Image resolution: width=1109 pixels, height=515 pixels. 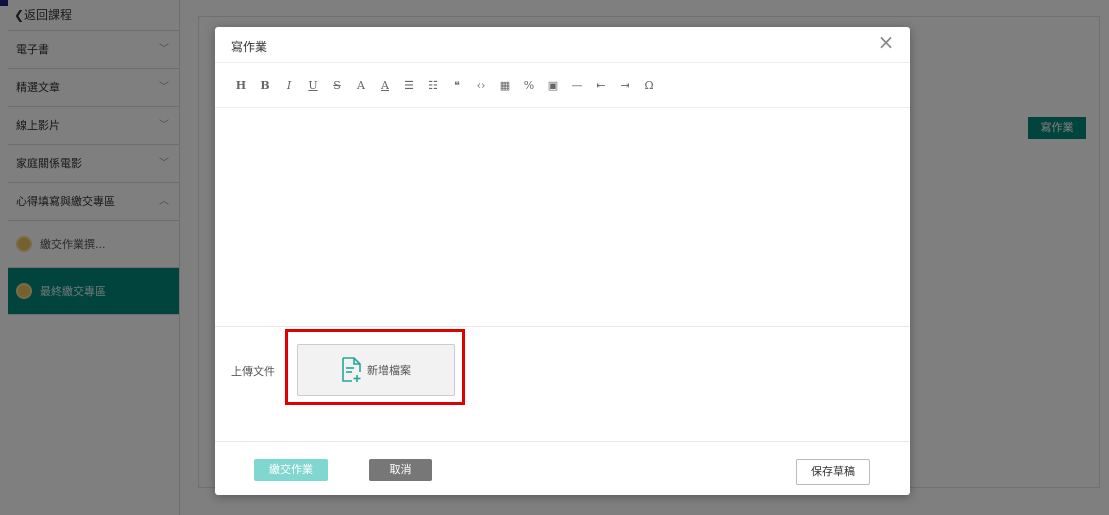 What do you see at coordinates (833, 472) in the screenshot?
I see `save-draft-button: 保存草稿` at bounding box center [833, 472].